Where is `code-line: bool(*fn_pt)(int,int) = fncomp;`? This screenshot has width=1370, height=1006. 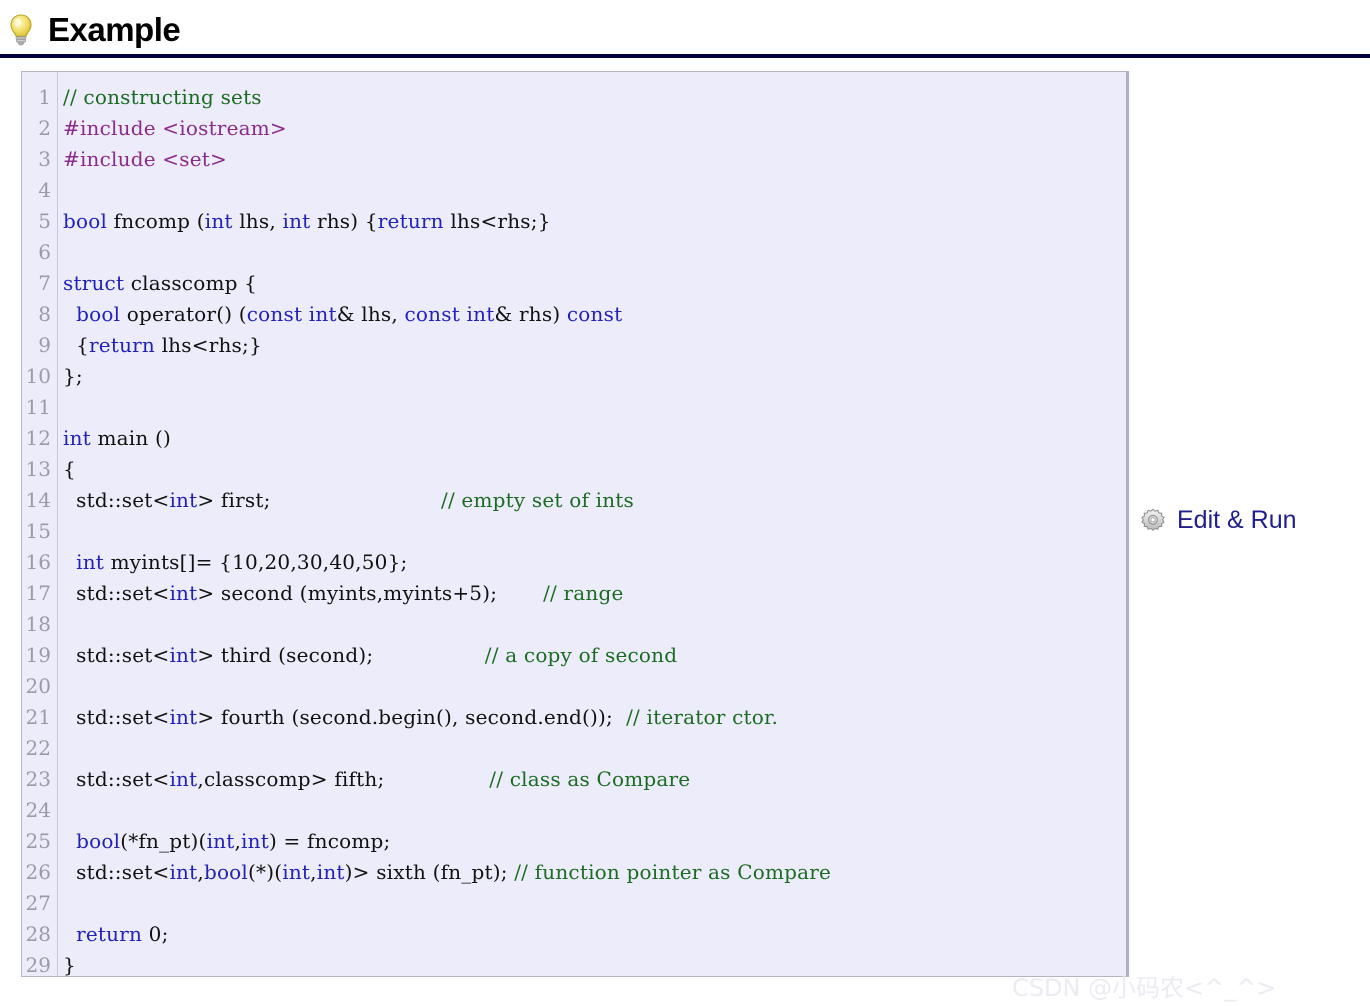
code-line: bool(*fn_pt)(int,int) = fncomp; is located at coordinates (233, 841).